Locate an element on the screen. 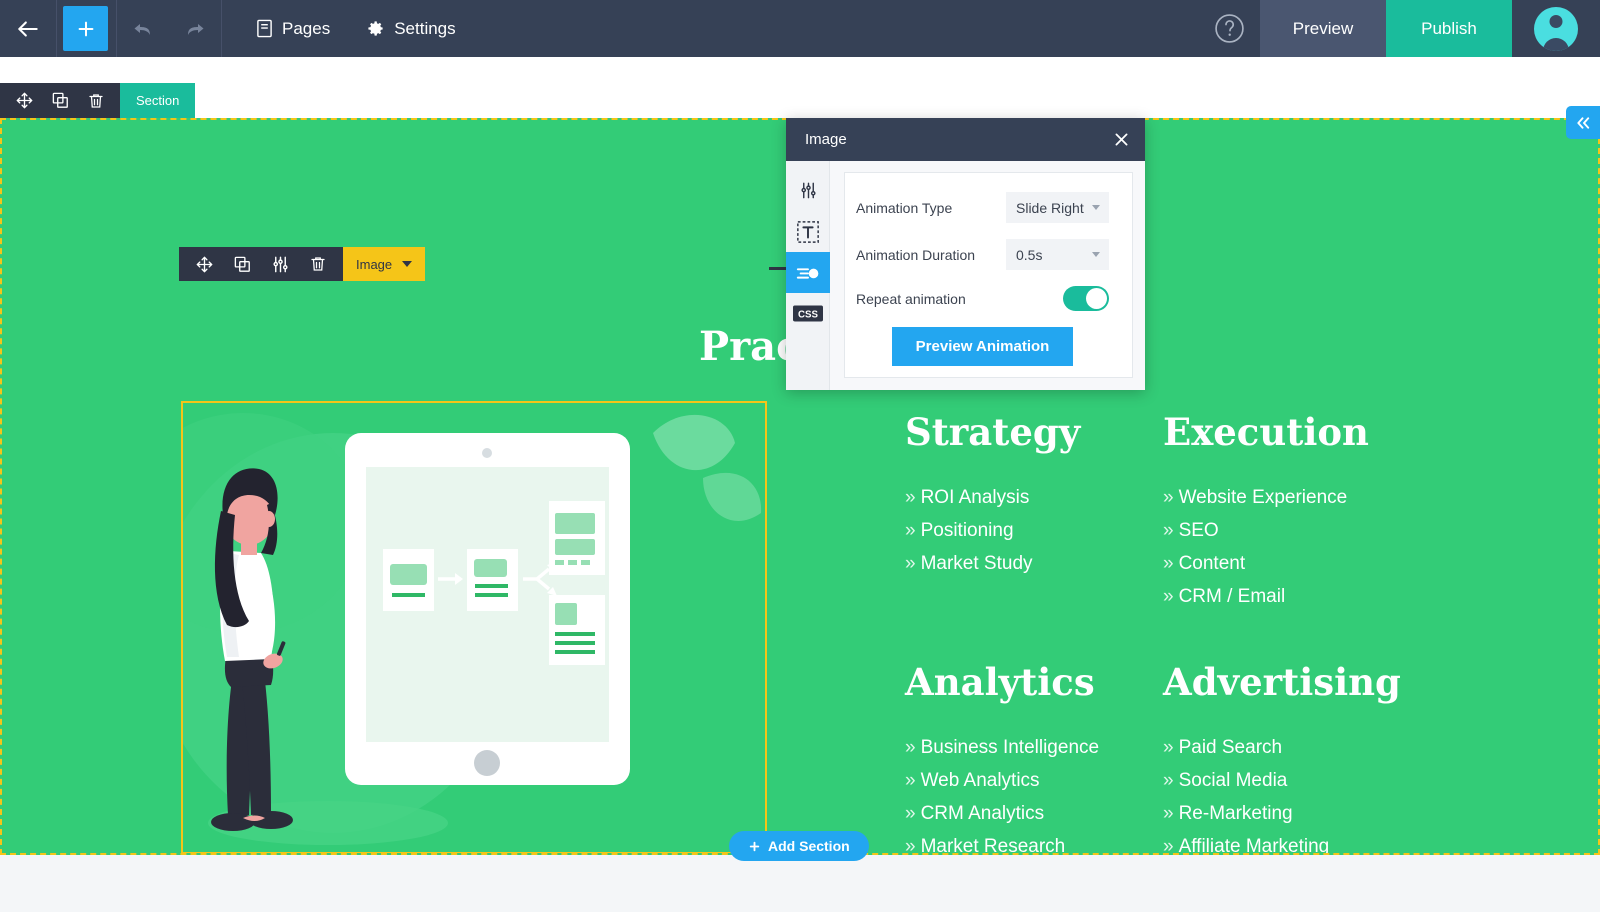 Image resolution: width=1600 pixels, height=912 pixels. move-arrows-icon is located at coordinates (24, 100).